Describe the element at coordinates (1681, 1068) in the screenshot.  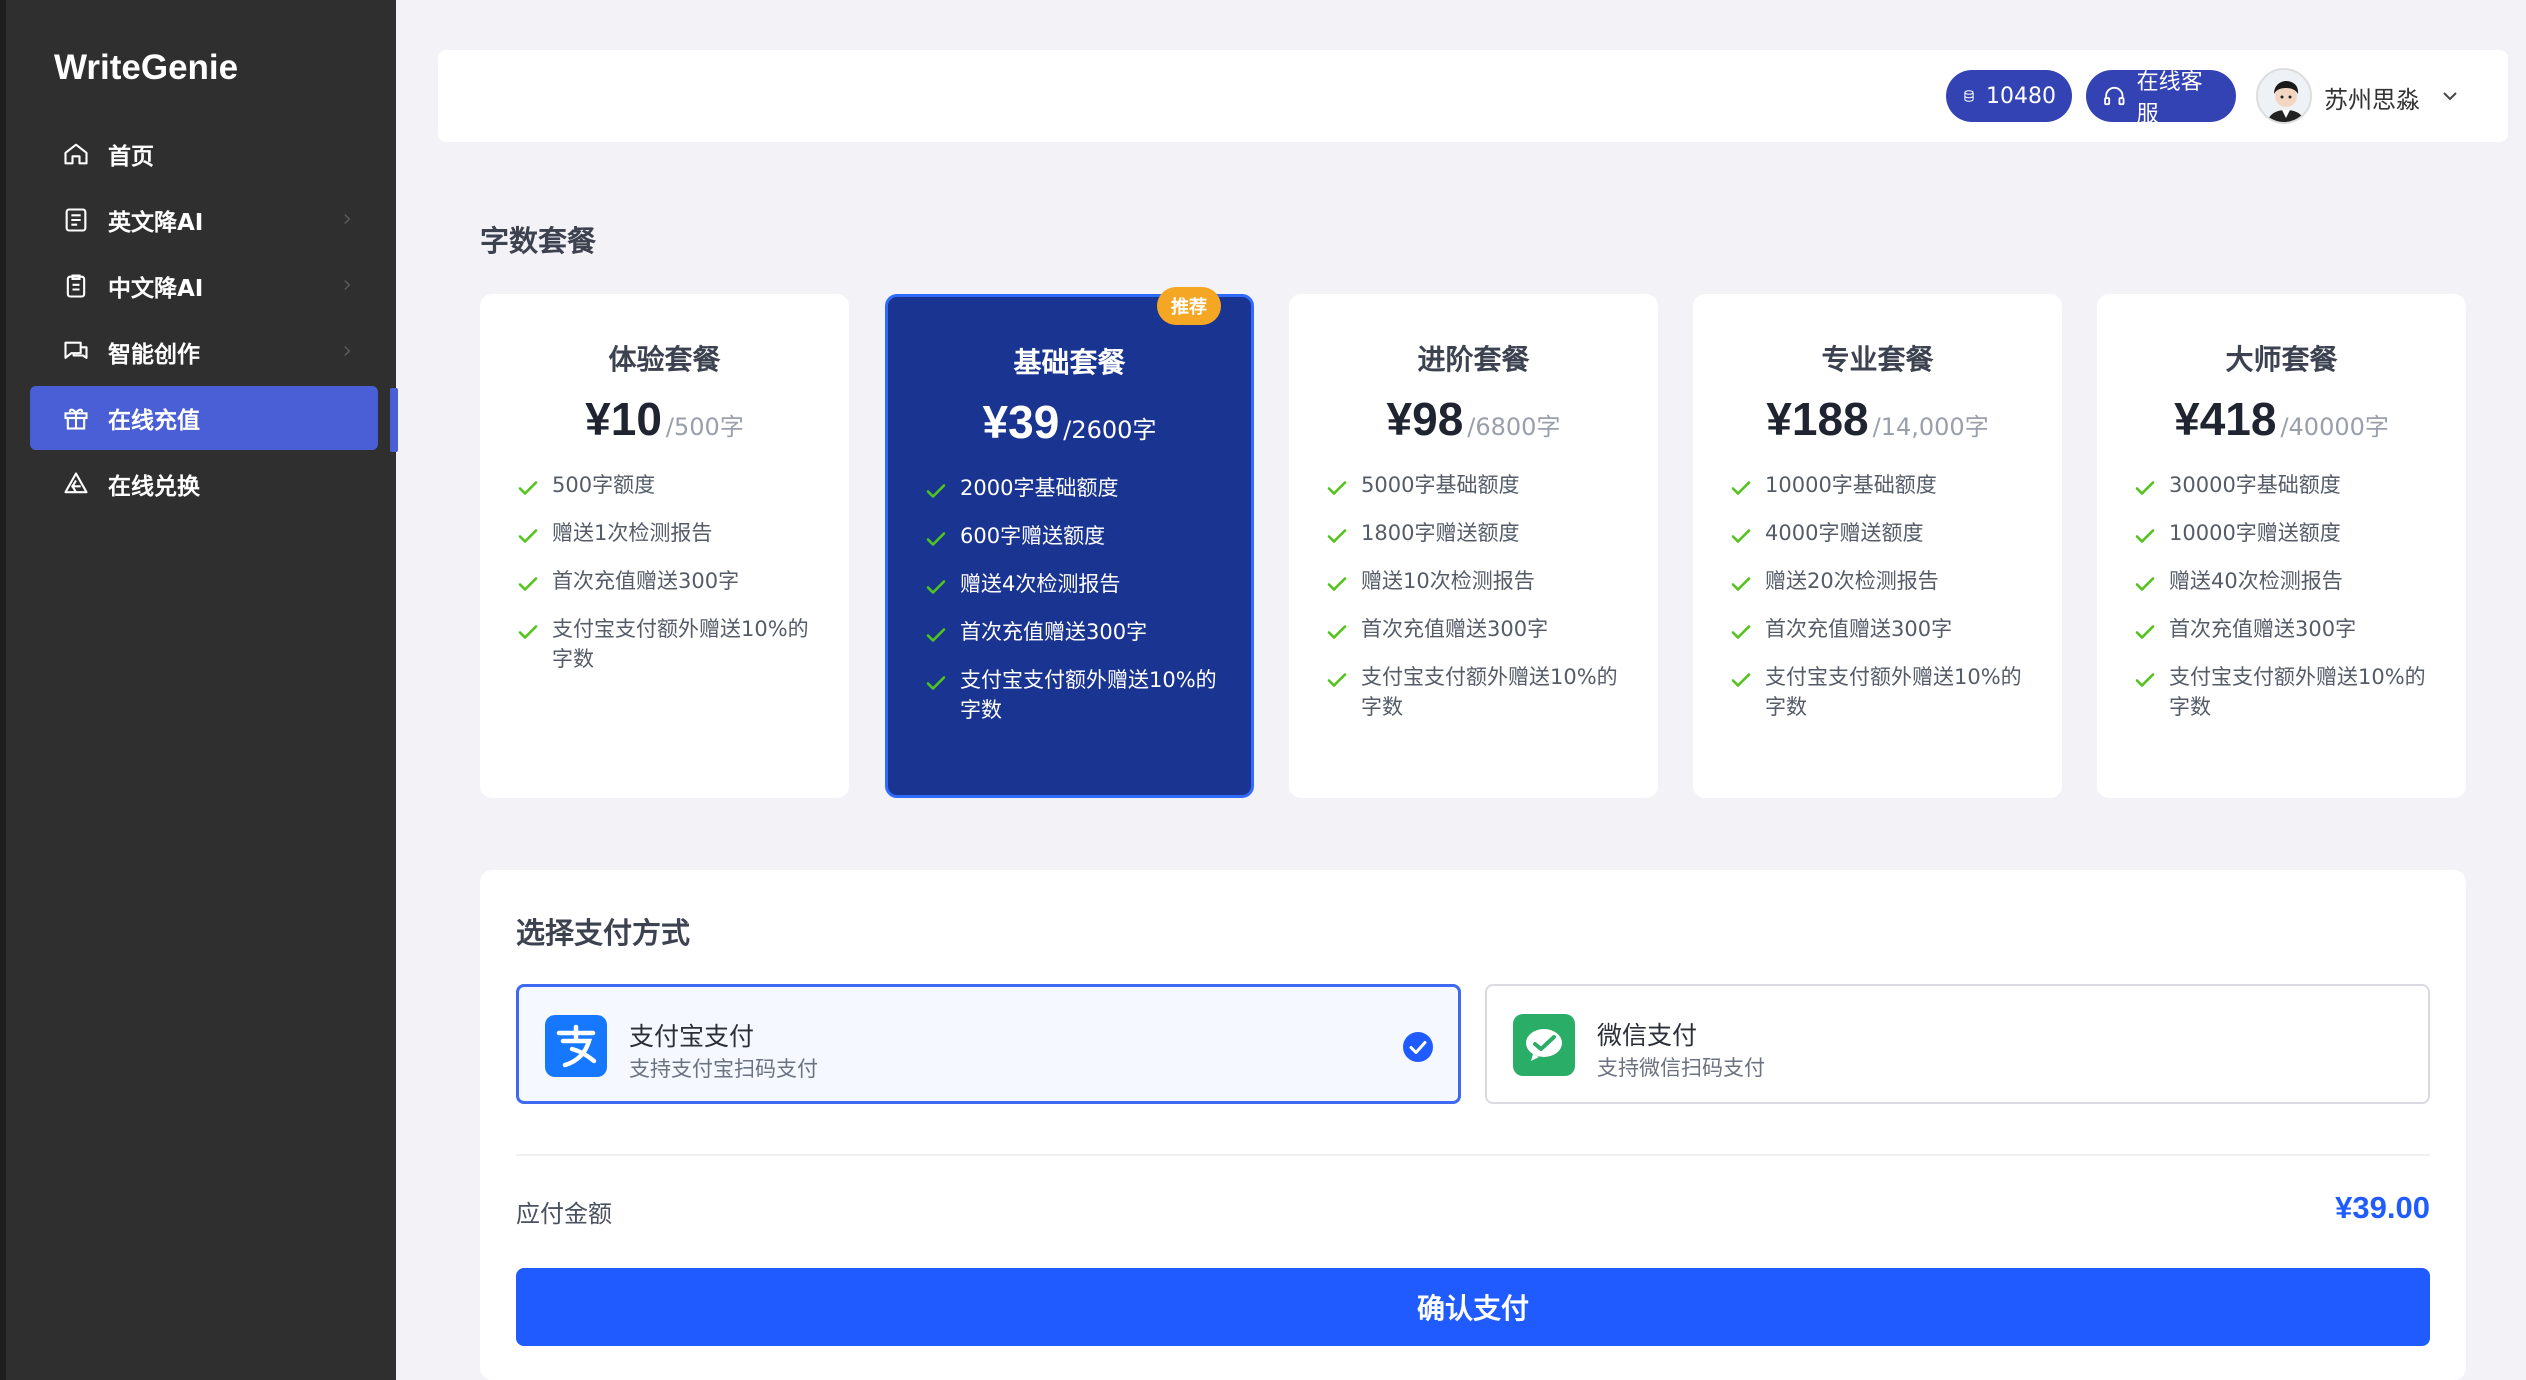
I see `payment-option-desc: 支持微信扫码支付` at that location.